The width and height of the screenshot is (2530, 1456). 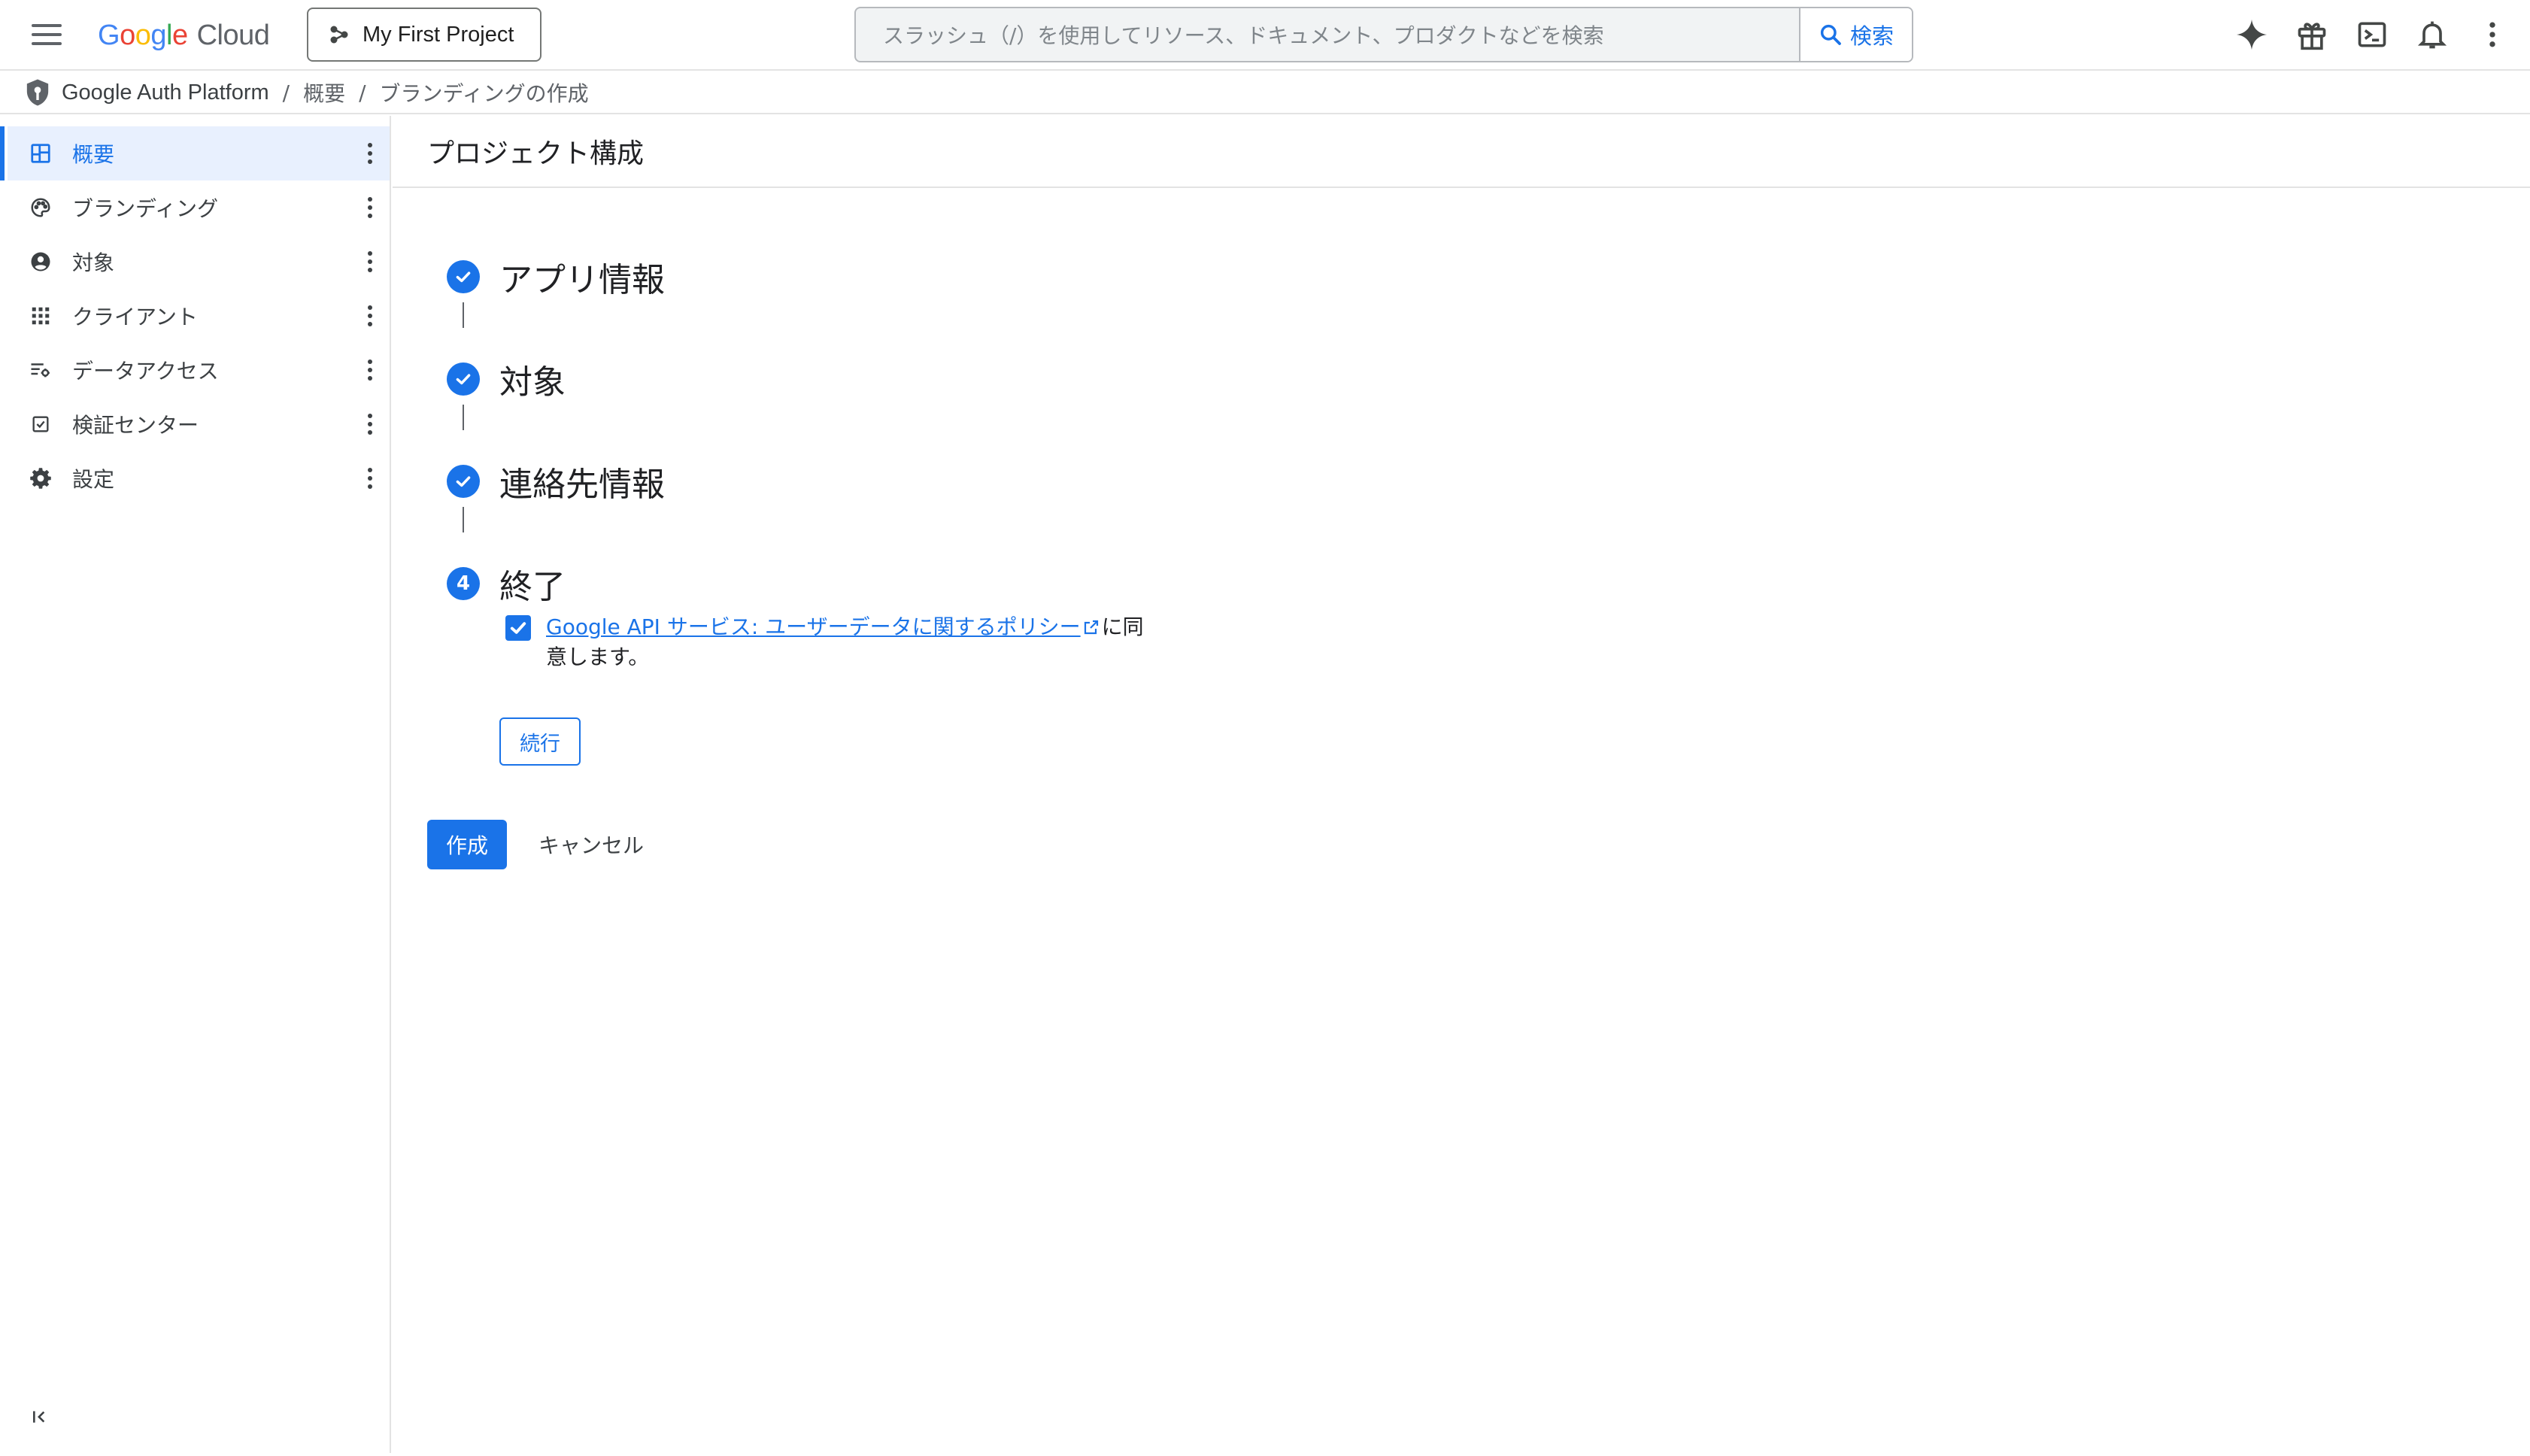 I want to click on breadcrumb-item-overview: 概要, so click(x=324, y=92).